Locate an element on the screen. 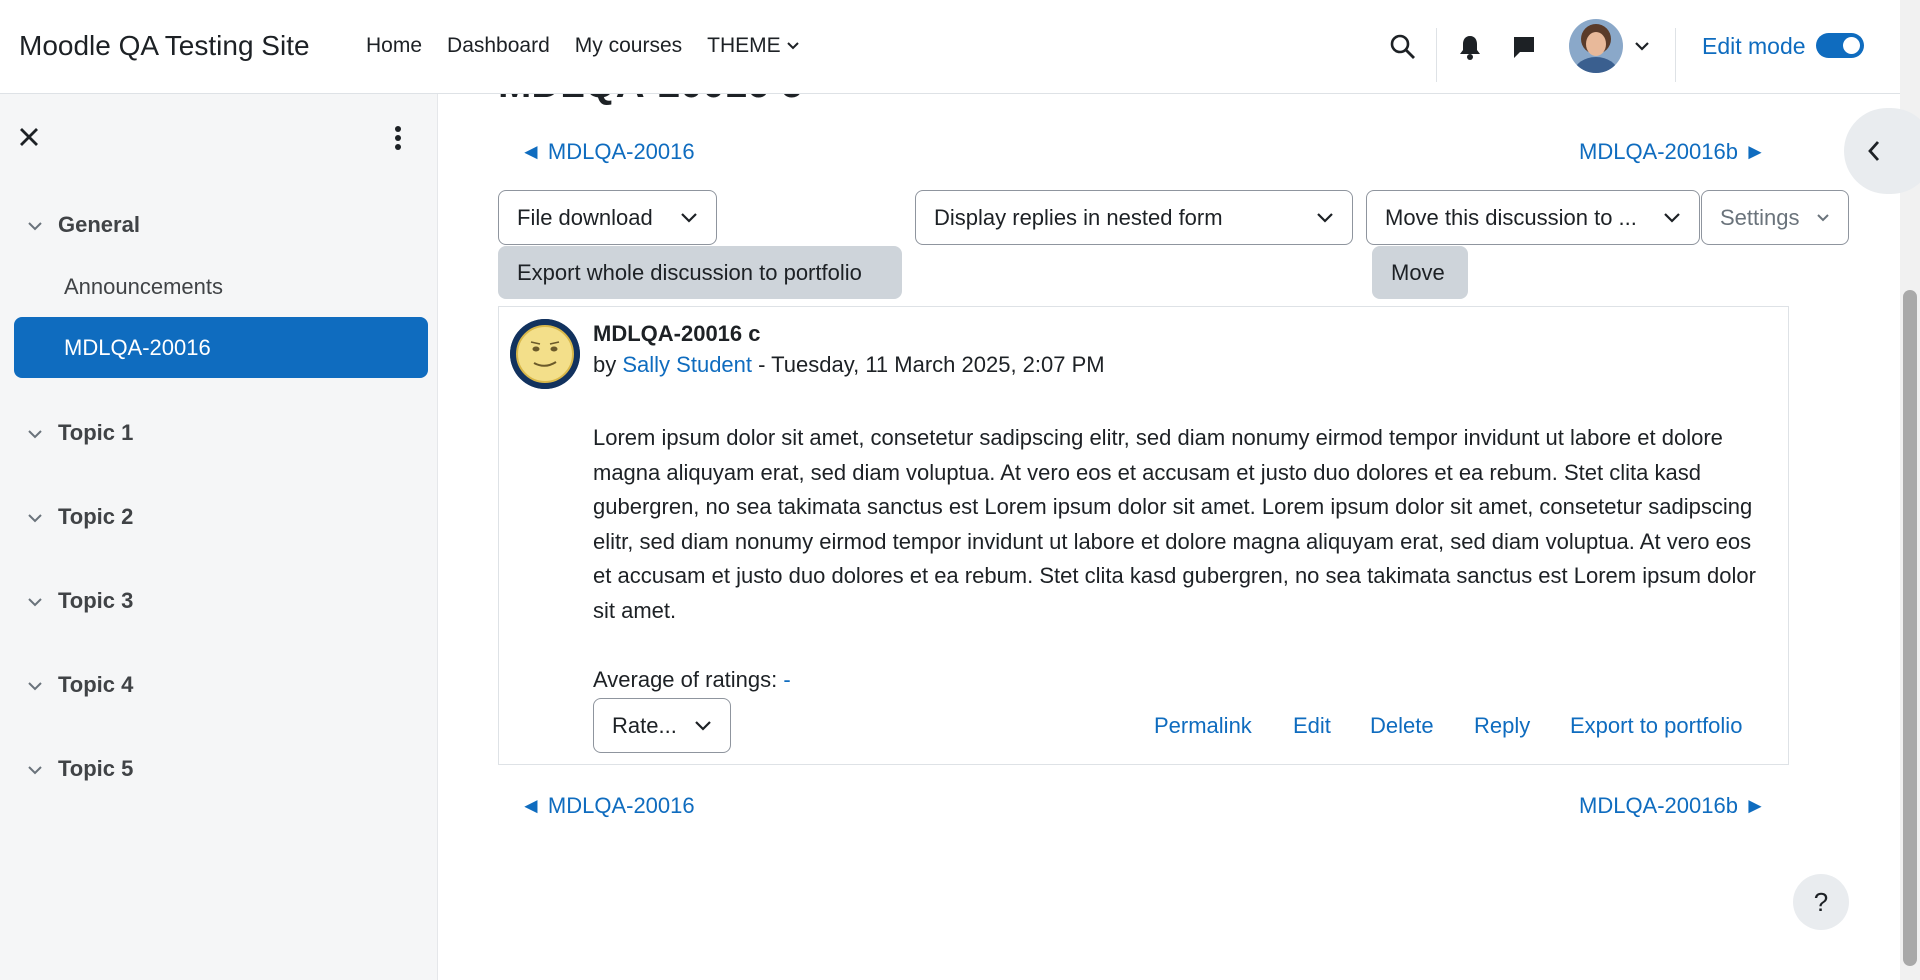  drawer-options-button is located at coordinates (398, 138).